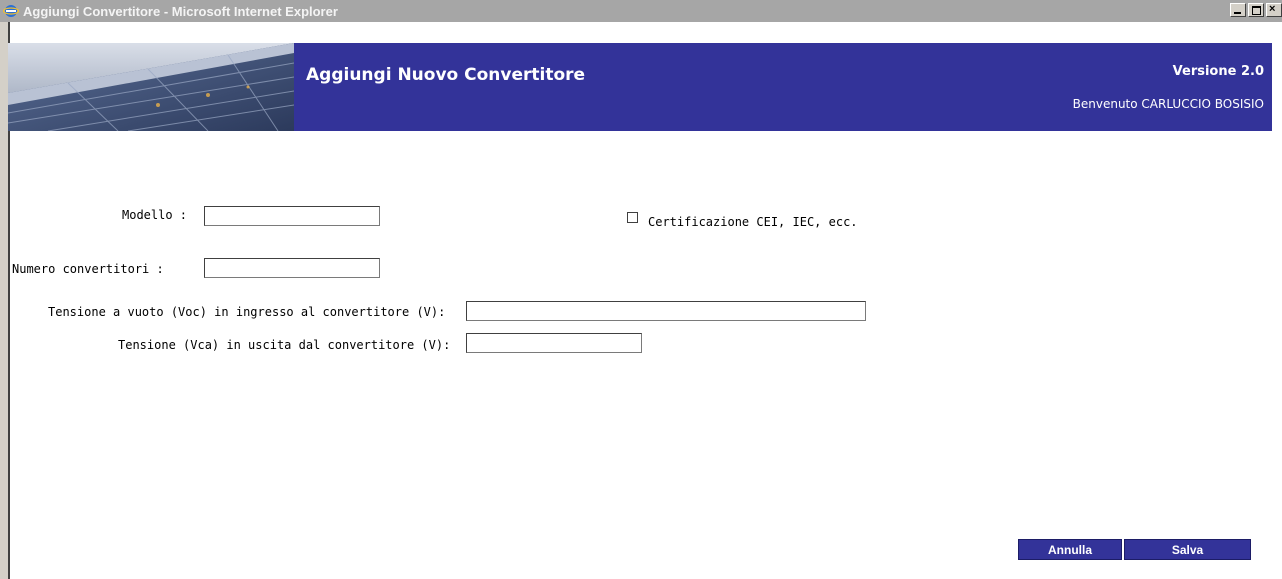  I want to click on page-title: Aggiungi Nuovo Convertitore, so click(446, 75).